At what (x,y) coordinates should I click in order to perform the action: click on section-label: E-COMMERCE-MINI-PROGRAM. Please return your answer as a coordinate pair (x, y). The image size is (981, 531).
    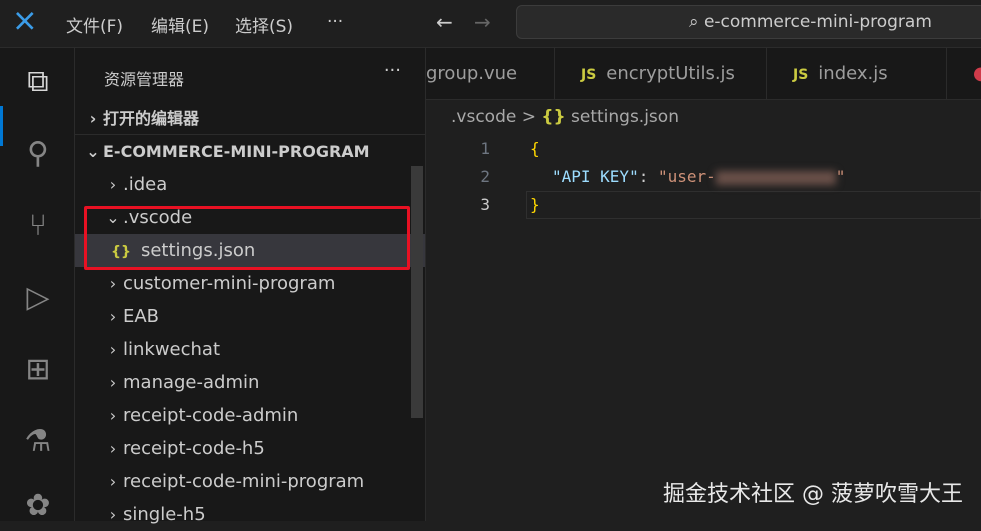
    Looking at the image, I should click on (236, 151).